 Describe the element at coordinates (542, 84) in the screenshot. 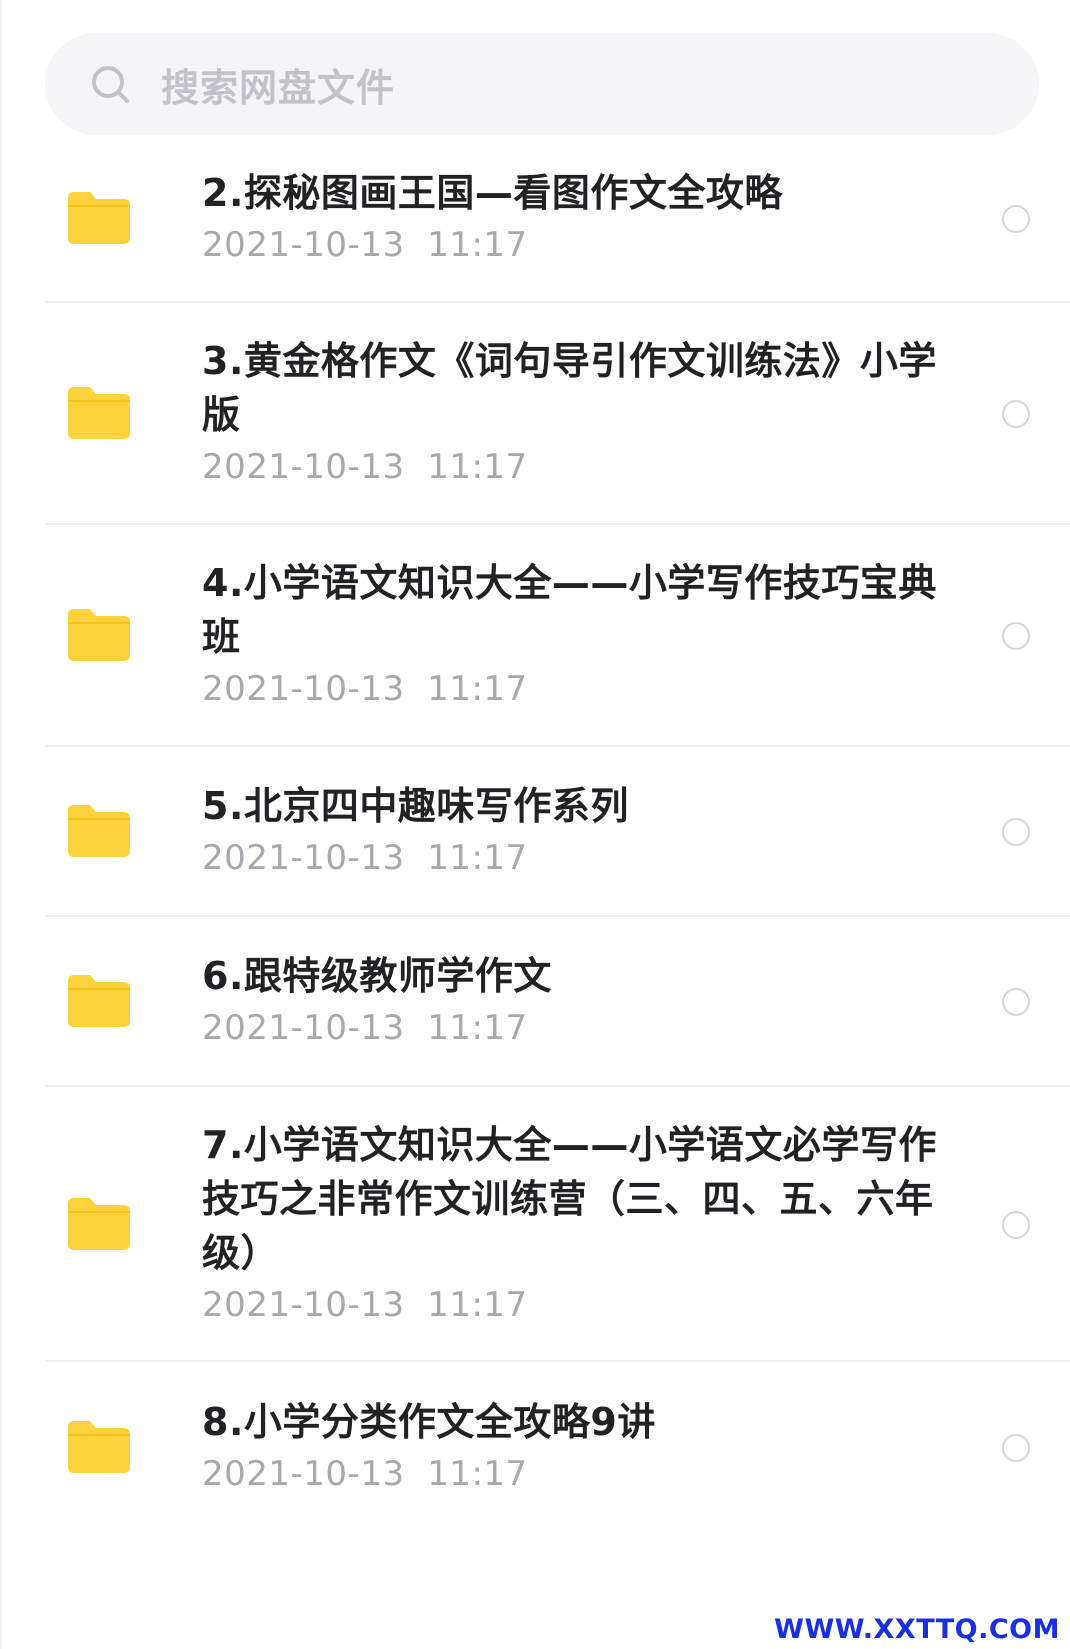

I see `search-bar: 搜索网盘文件` at that location.